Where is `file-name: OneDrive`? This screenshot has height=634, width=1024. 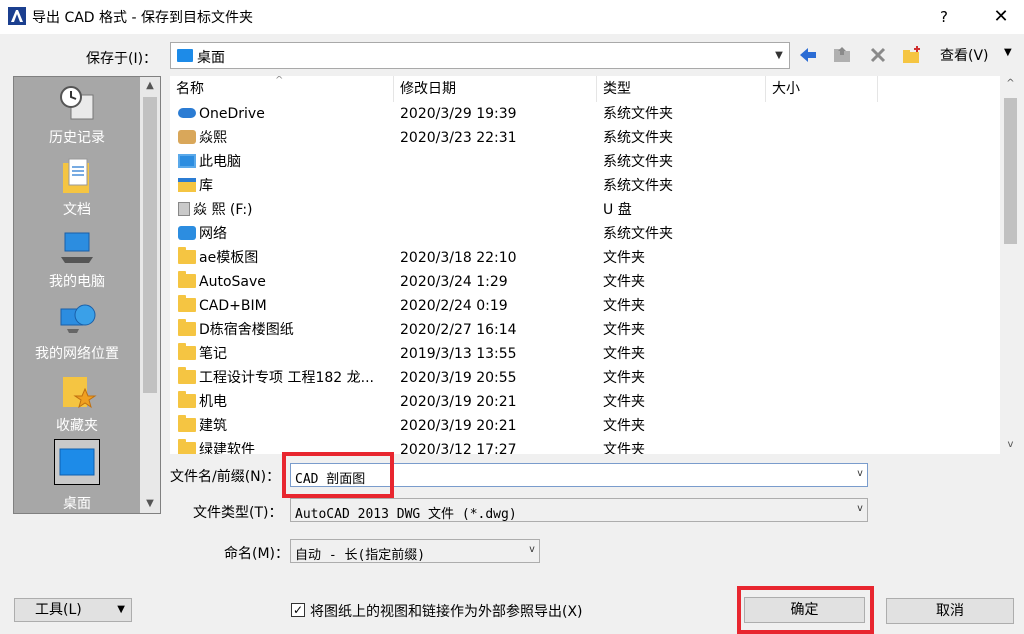 file-name: OneDrive is located at coordinates (232, 114).